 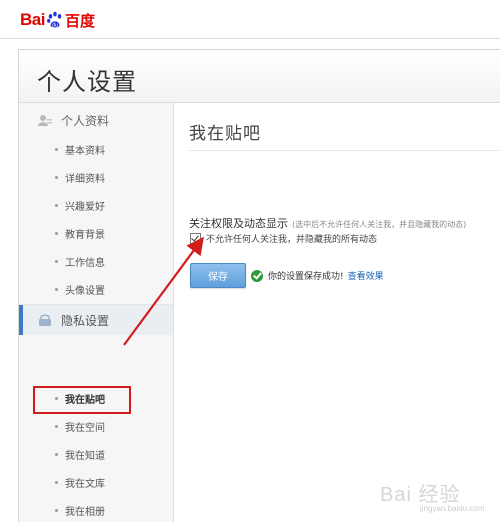 I want to click on permission-section-header: 关注权限及动态显示 (选中后不允许任何人关注我，并且隐藏我的动态), so click(x=327, y=221).